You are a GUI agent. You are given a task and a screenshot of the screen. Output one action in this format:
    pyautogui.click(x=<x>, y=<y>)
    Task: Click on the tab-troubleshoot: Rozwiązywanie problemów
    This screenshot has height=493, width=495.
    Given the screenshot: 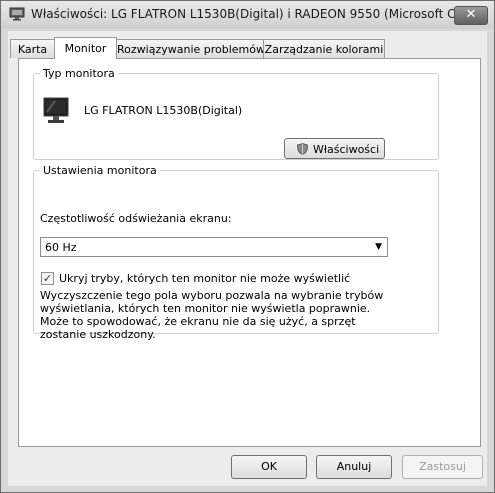 What is the action you would take?
    pyautogui.click(x=190, y=48)
    